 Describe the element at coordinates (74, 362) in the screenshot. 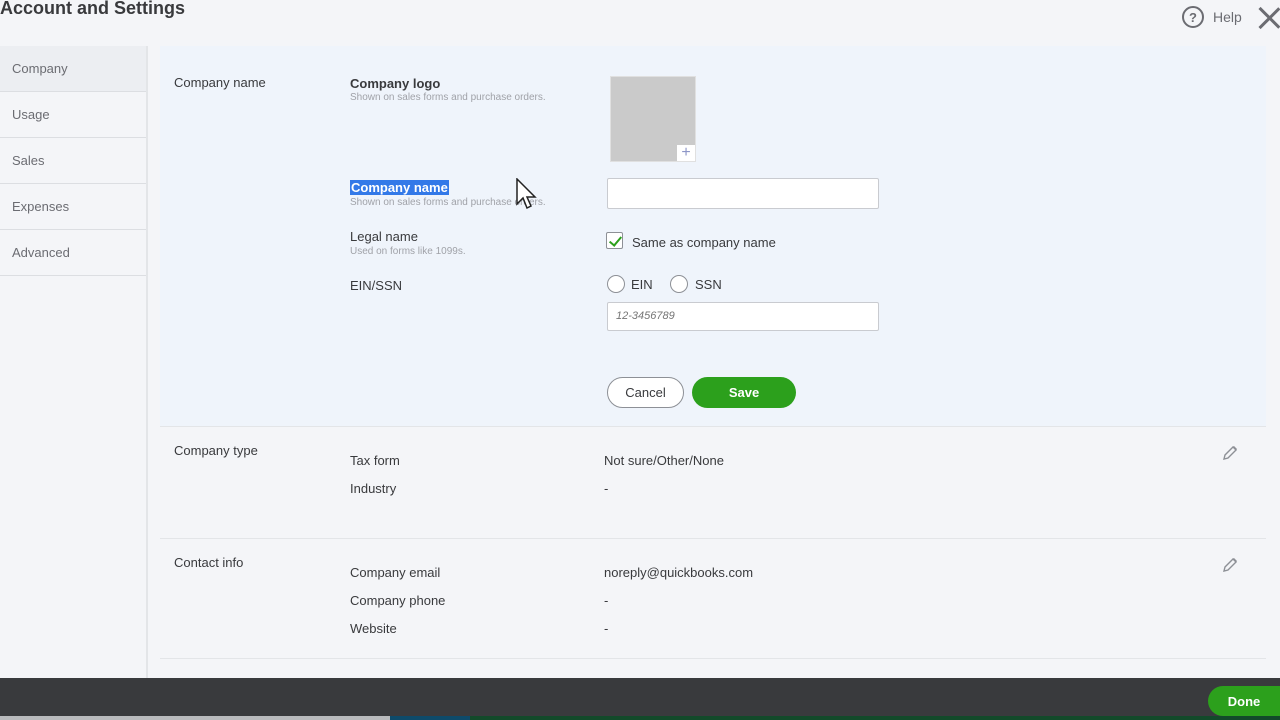

I see `settings-sidebar: Company Usage Sales Expenses Advanced` at that location.